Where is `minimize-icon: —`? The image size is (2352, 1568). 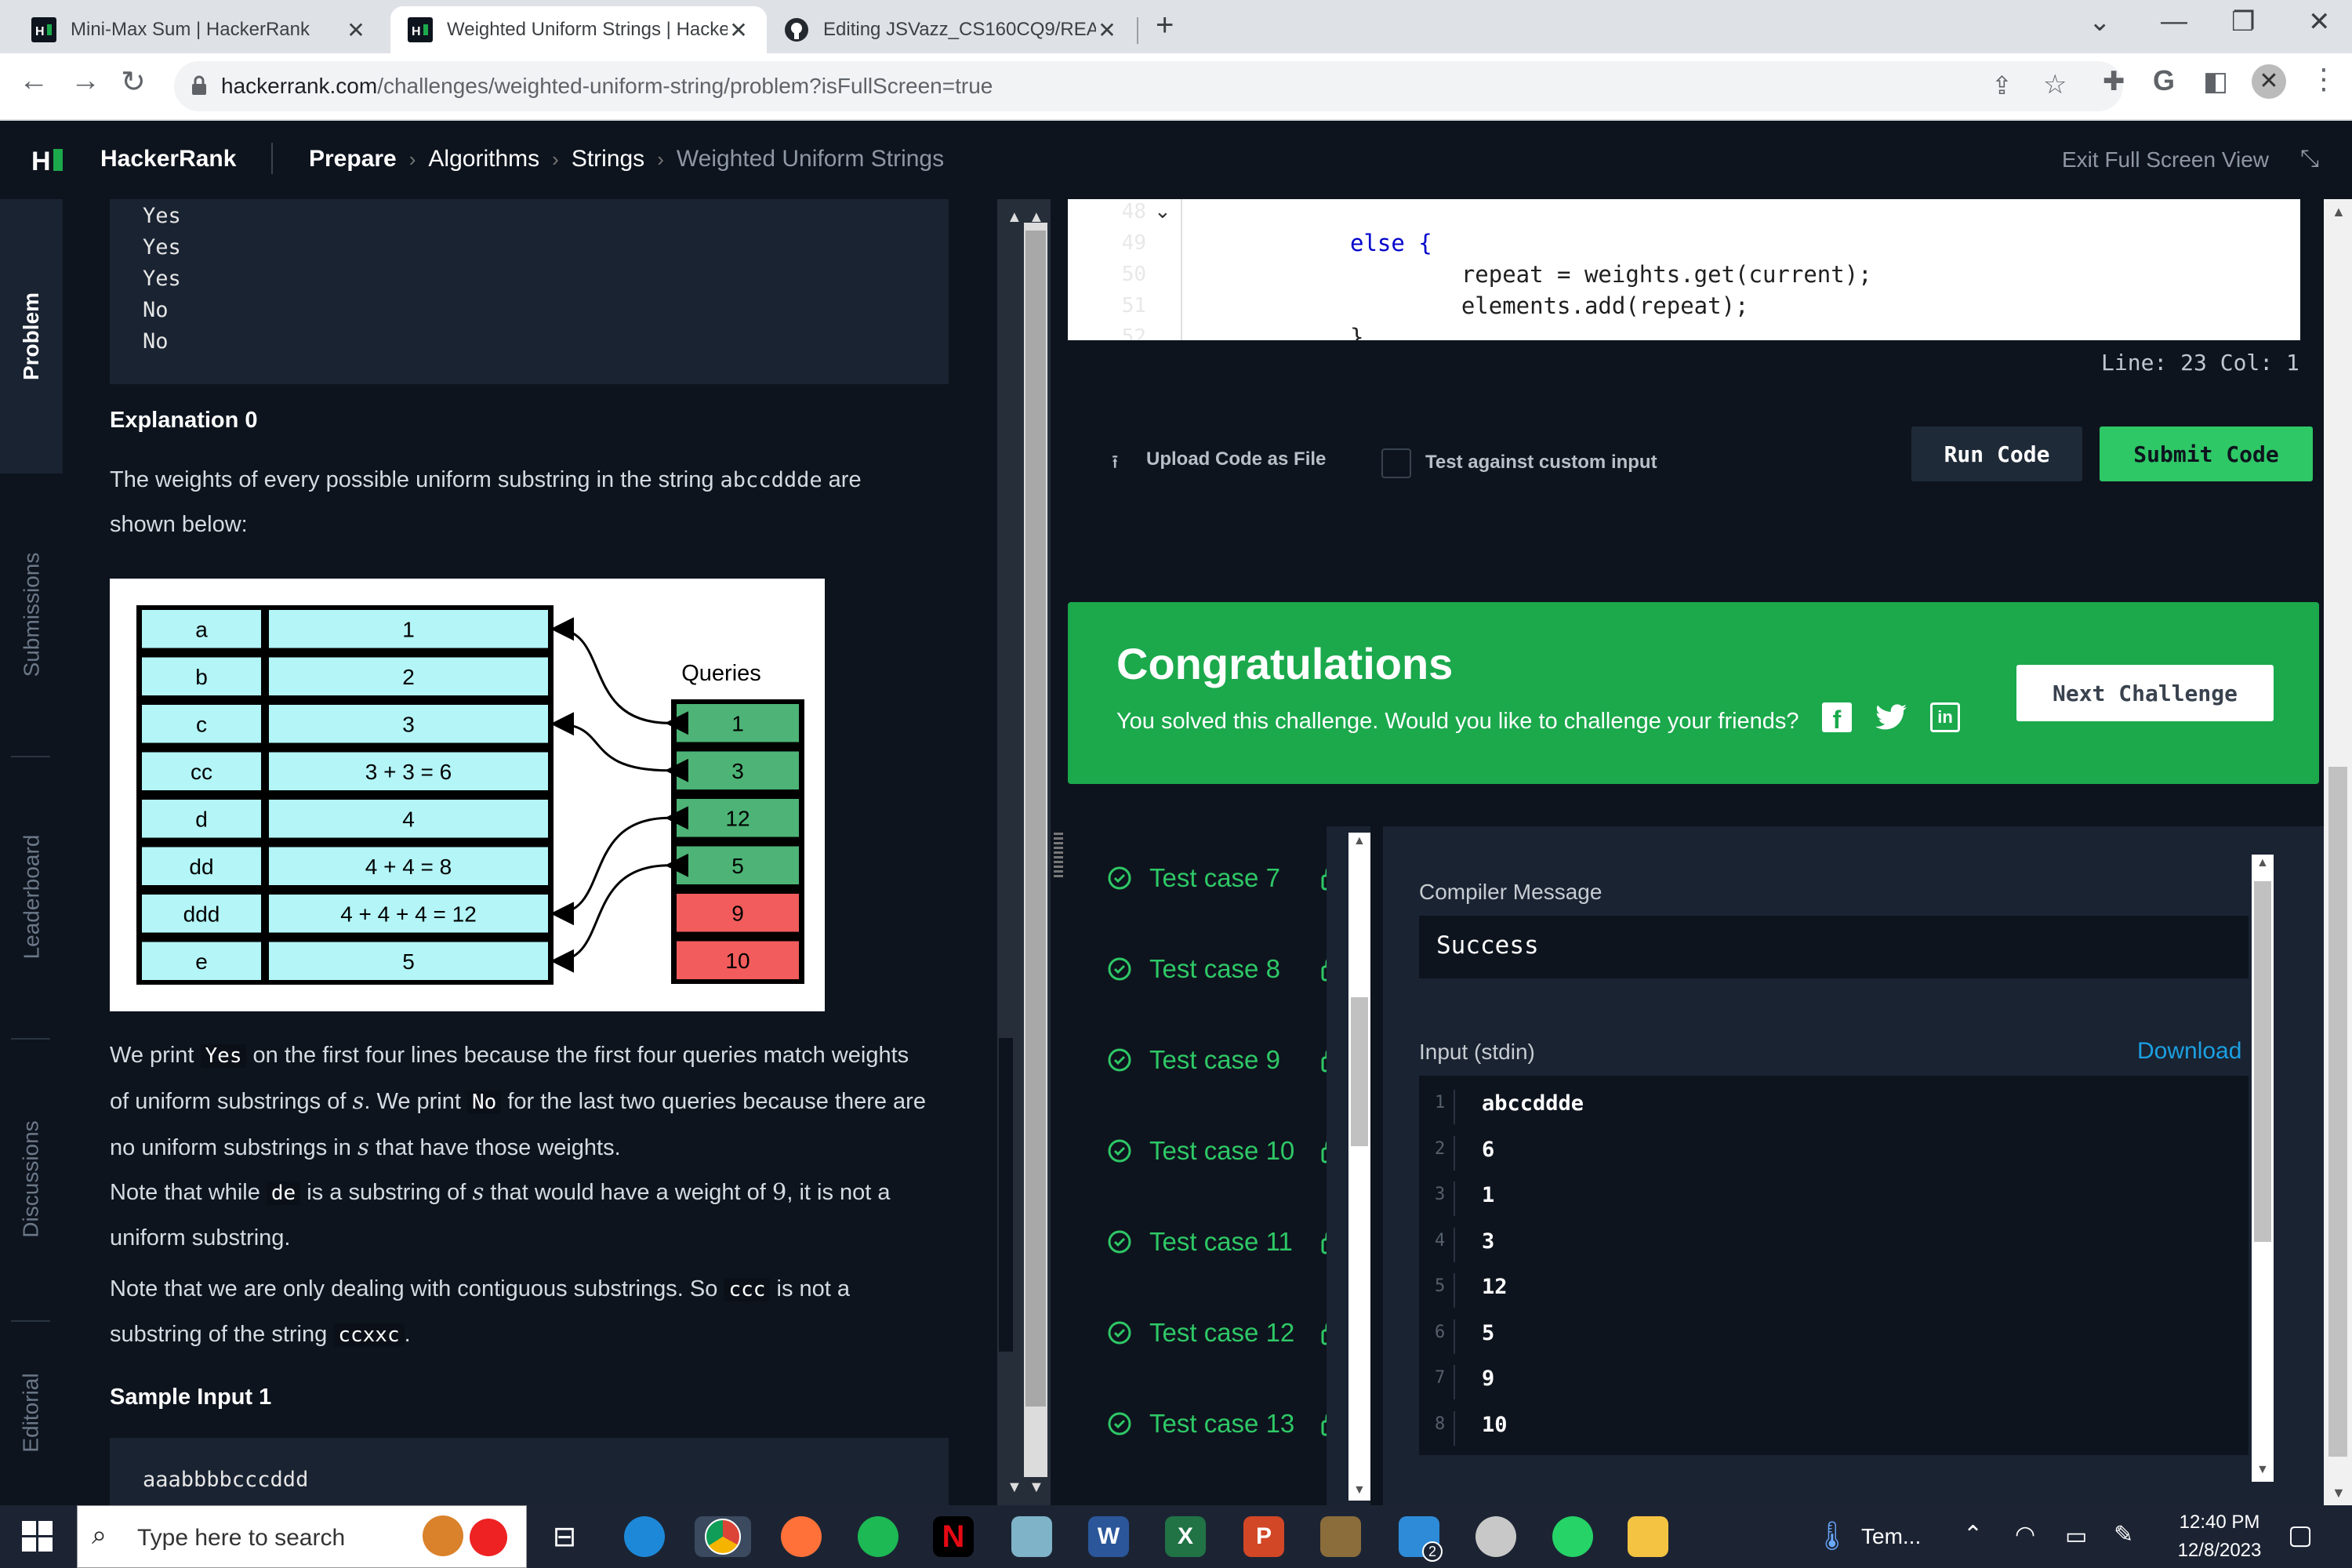 minimize-icon: — is located at coordinates (2174, 21).